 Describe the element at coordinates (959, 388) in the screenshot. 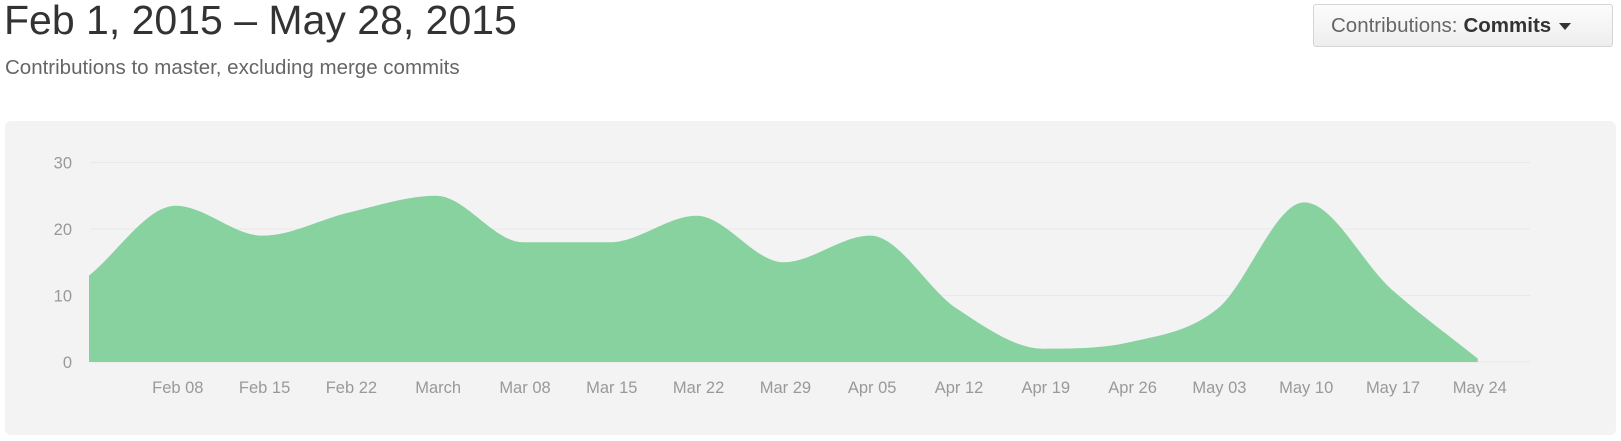

I see `x-tick-label: Apr 12` at that location.